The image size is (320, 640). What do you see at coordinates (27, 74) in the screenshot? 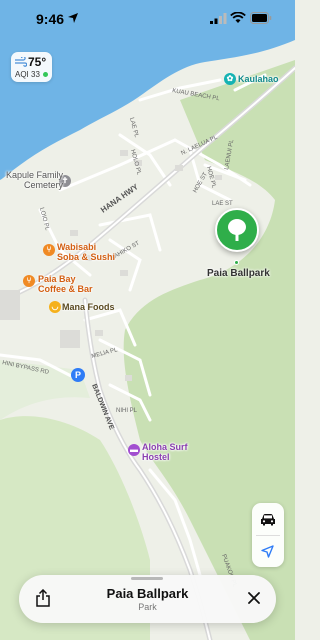
I see `aqi-value: AQI 33` at bounding box center [27, 74].